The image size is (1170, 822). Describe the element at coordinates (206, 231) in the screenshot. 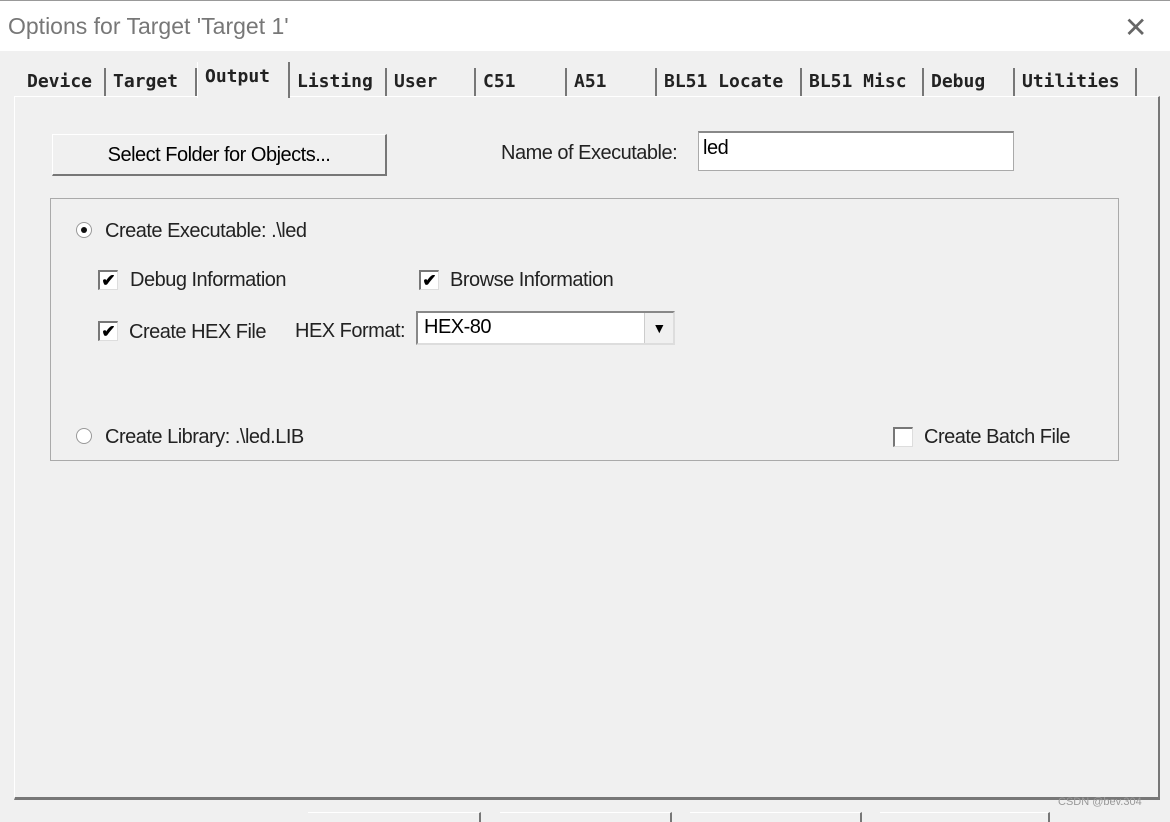

I see `create-executable-label: Create Executable: .\led` at that location.